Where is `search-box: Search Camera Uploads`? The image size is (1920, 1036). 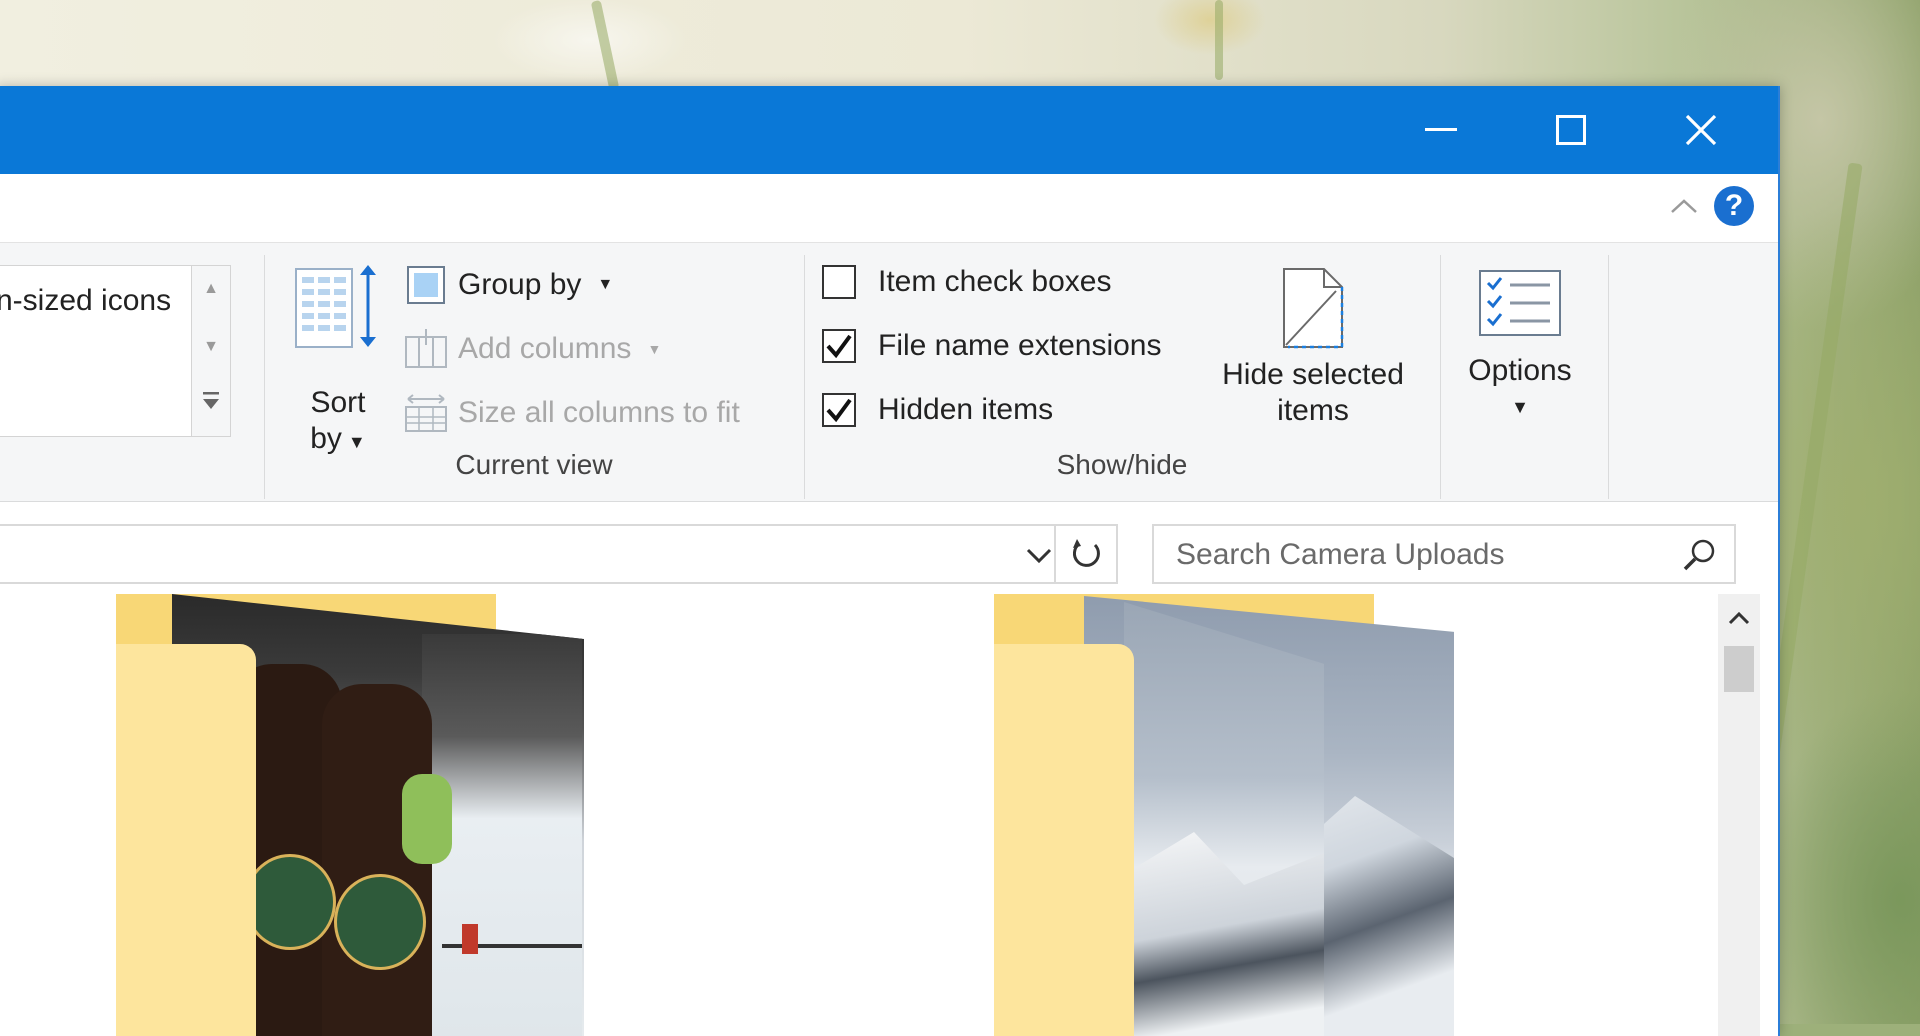
search-box: Search Camera Uploads is located at coordinates (1444, 554).